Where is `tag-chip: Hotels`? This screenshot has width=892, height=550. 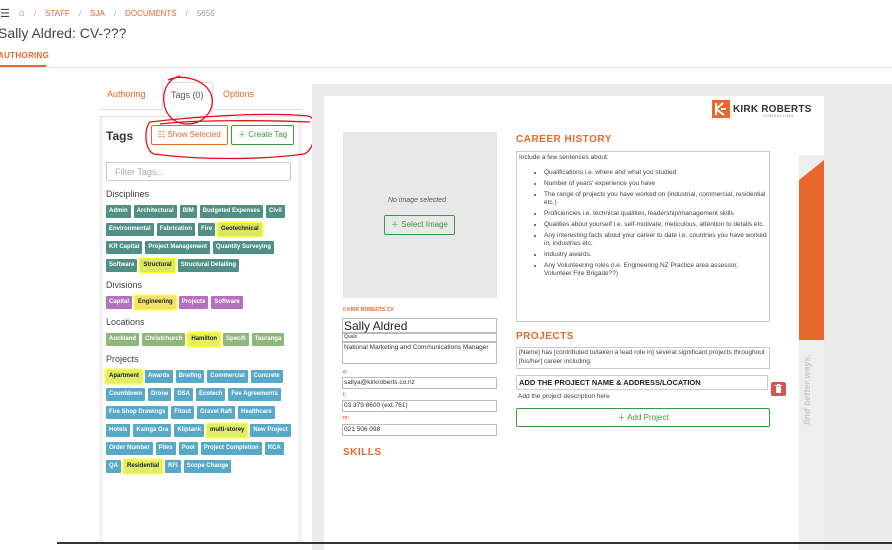 tag-chip: Hotels is located at coordinates (118, 430).